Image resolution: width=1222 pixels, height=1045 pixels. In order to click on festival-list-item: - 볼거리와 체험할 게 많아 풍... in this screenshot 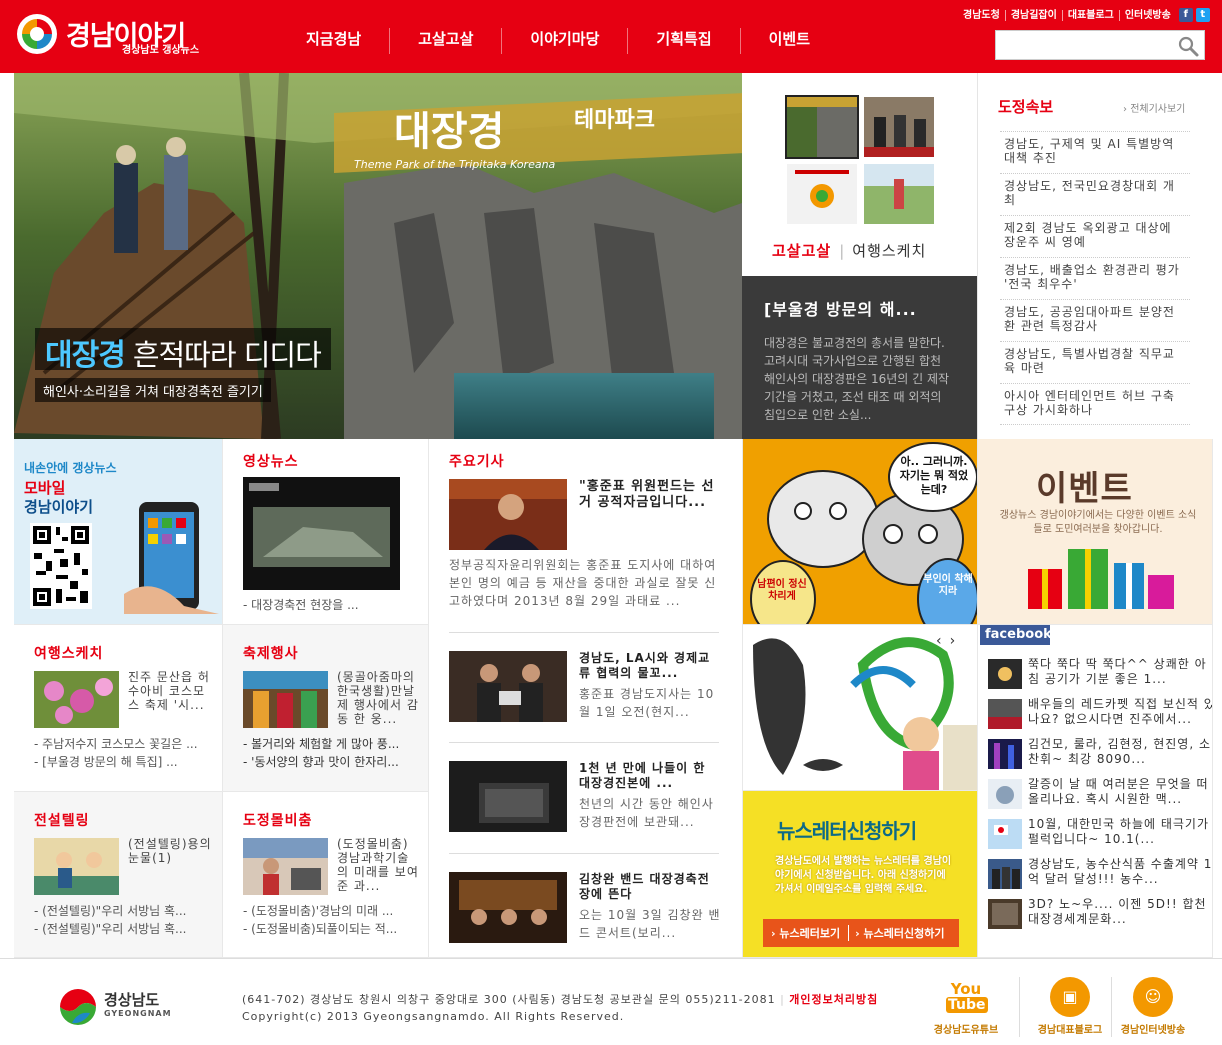, I will do `click(332, 744)`.